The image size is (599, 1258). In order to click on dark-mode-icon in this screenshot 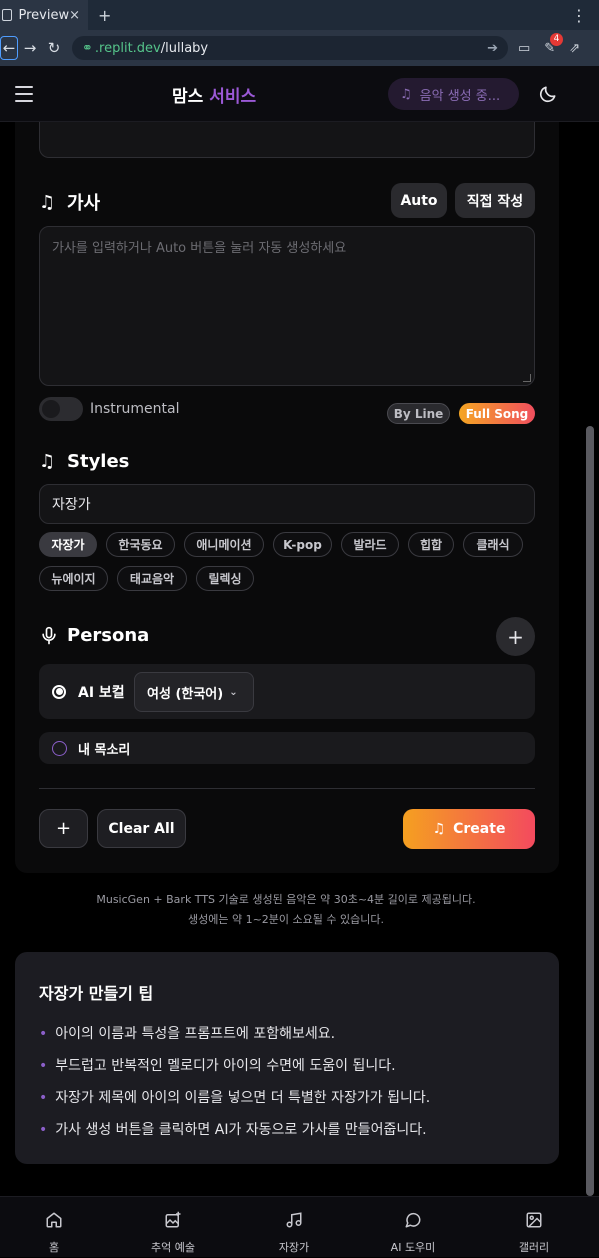, I will do `click(548, 94)`.